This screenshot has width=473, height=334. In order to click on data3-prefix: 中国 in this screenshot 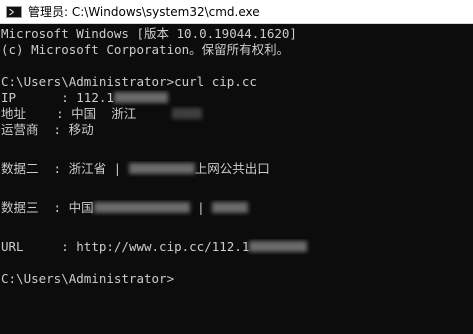, I will do `click(81, 207)`.